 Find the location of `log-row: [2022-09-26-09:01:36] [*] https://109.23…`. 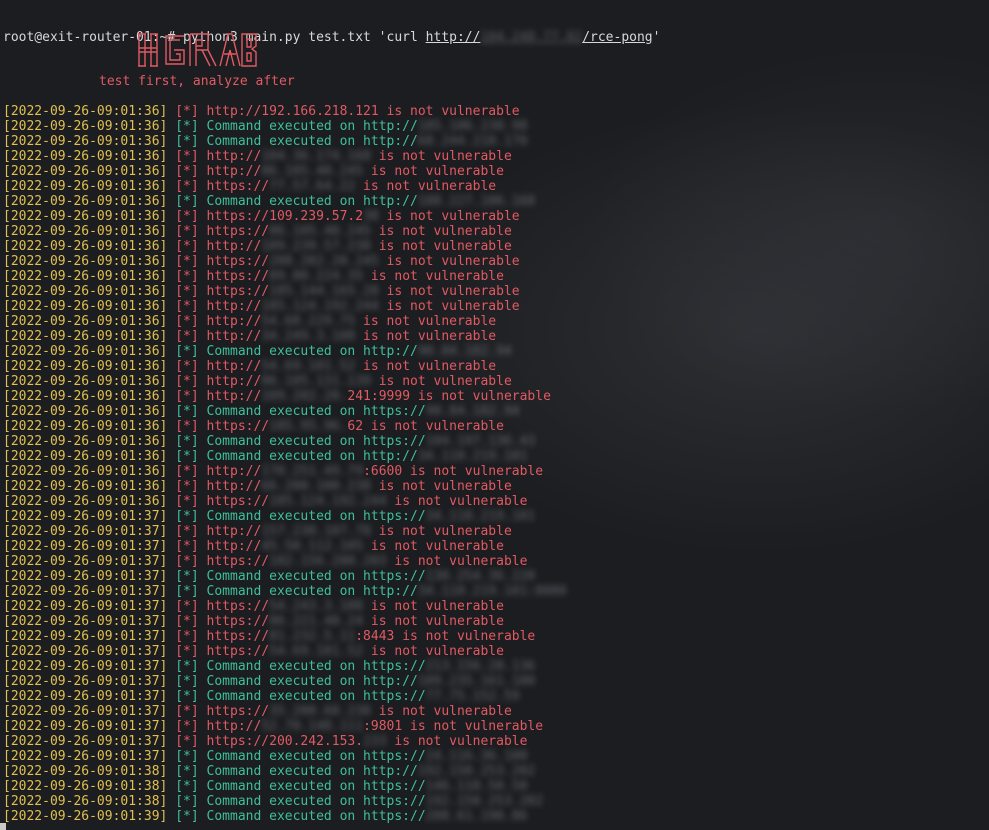

log-row: [2022-09-26-09:01:36] [*] https://109.23… is located at coordinates (494, 216).